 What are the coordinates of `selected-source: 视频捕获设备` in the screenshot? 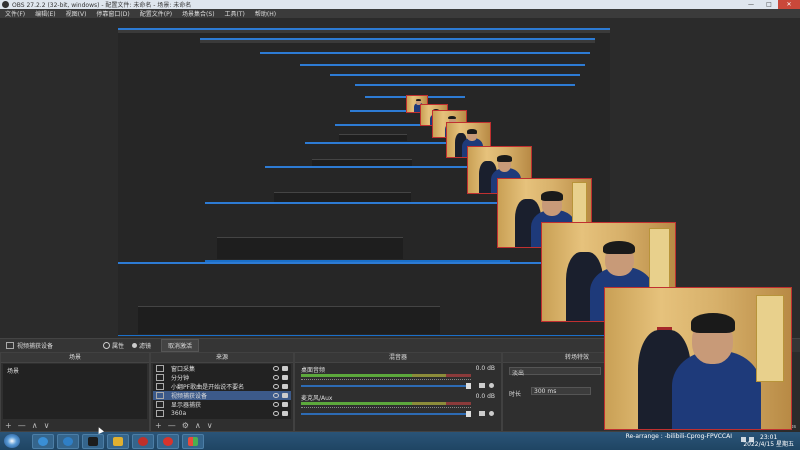 It's located at (29, 345).